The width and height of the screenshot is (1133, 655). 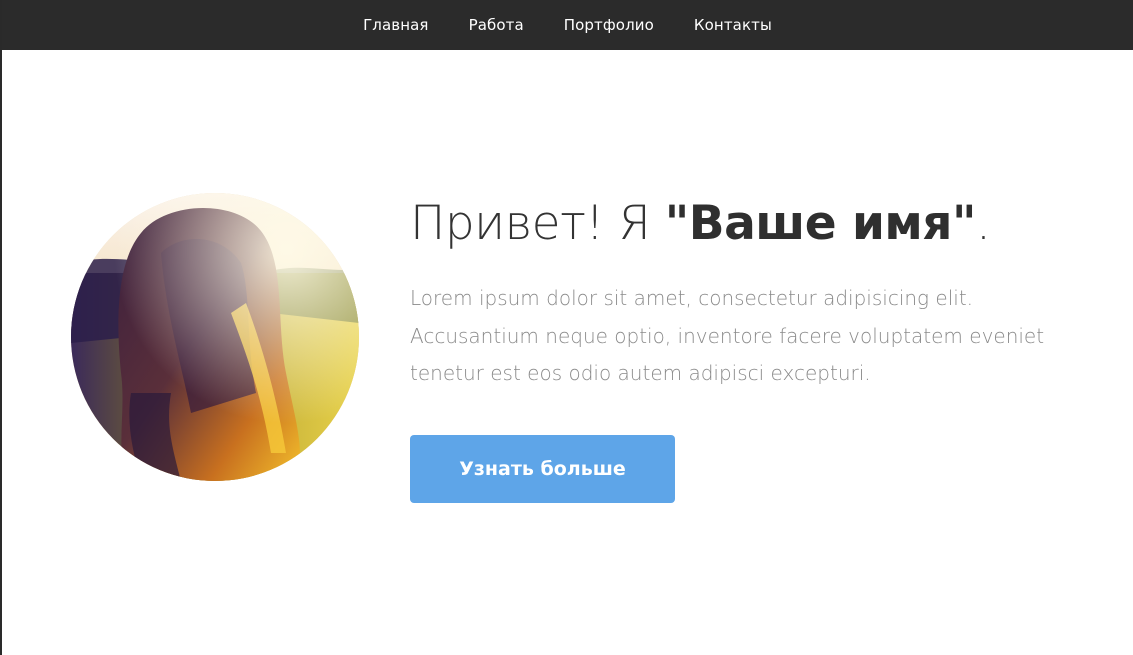 What do you see at coordinates (820, 223) in the screenshot?
I see `hero-name: "Ваше имя"` at bounding box center [820, 223].